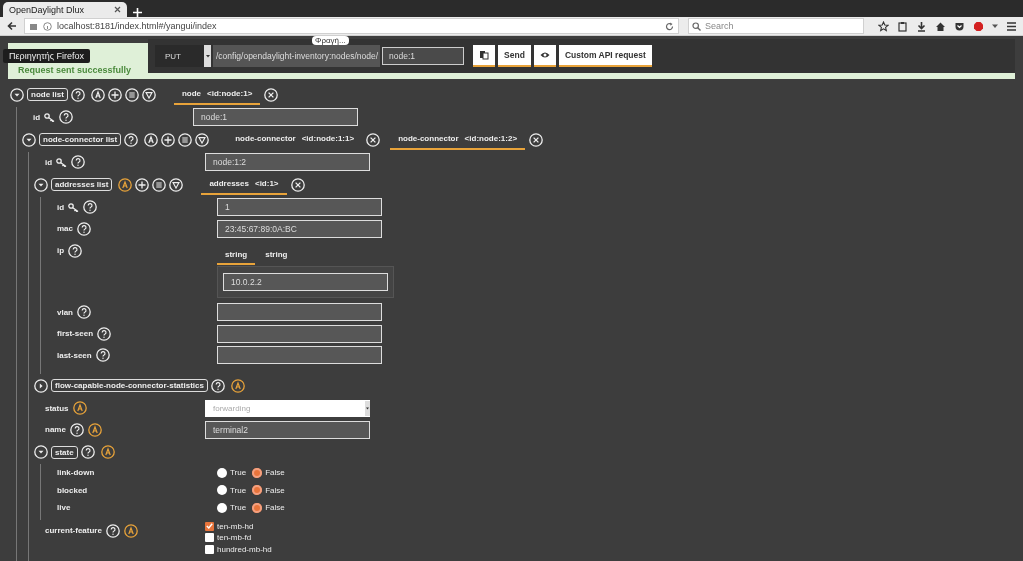 Image resolution: width=1023 pixels, height=561 pixels. Describe the element at coordinates (117, 9) in the screenshot. I see `close-icon` at that location.